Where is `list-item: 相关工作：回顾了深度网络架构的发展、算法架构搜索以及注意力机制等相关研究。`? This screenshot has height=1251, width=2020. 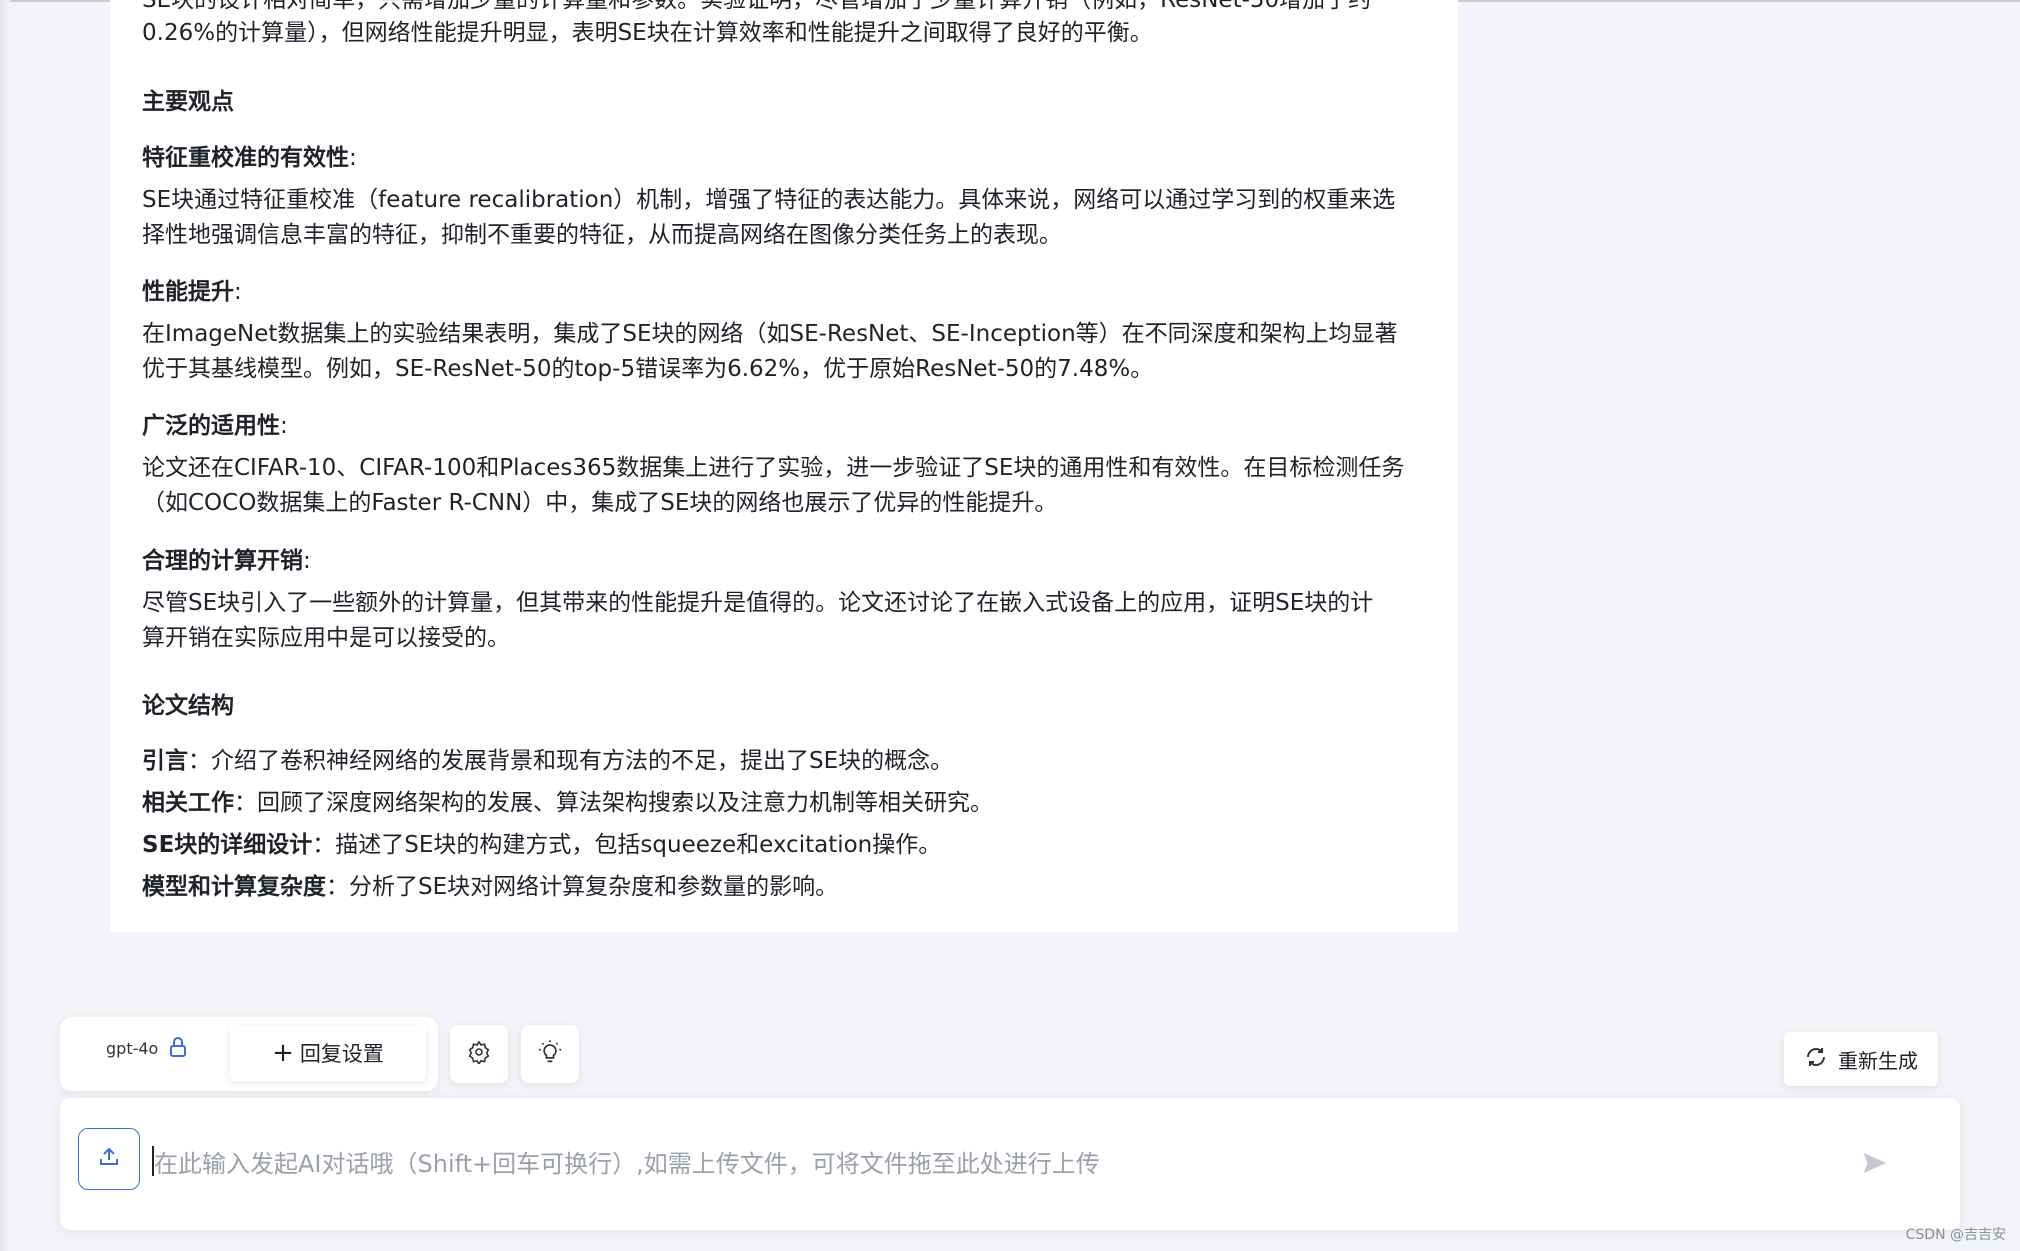
list-item: 相关工作：回顾了深度网络架构的发展、算法架构搜索以及注意力机制等相关研究。 is located at coordinates (567, 803).